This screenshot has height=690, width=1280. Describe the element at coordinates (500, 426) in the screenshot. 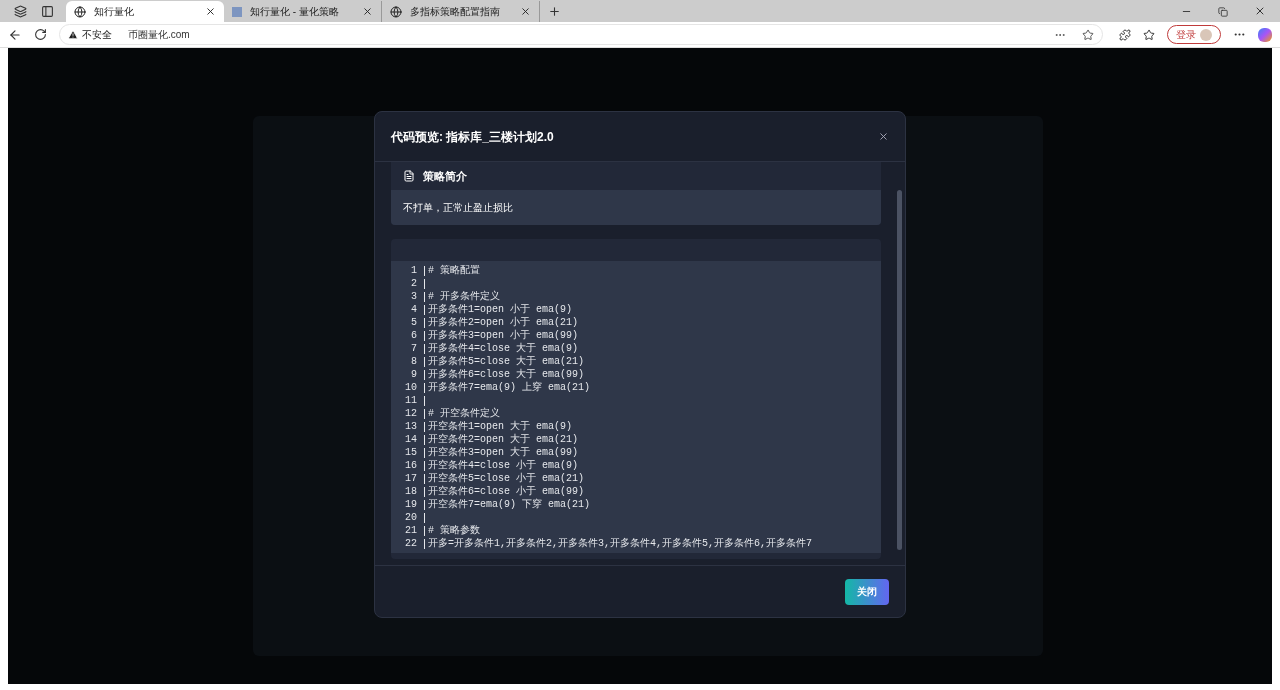

I see `code-line: 开空条件1=open 大于 ema(9)` at that location.